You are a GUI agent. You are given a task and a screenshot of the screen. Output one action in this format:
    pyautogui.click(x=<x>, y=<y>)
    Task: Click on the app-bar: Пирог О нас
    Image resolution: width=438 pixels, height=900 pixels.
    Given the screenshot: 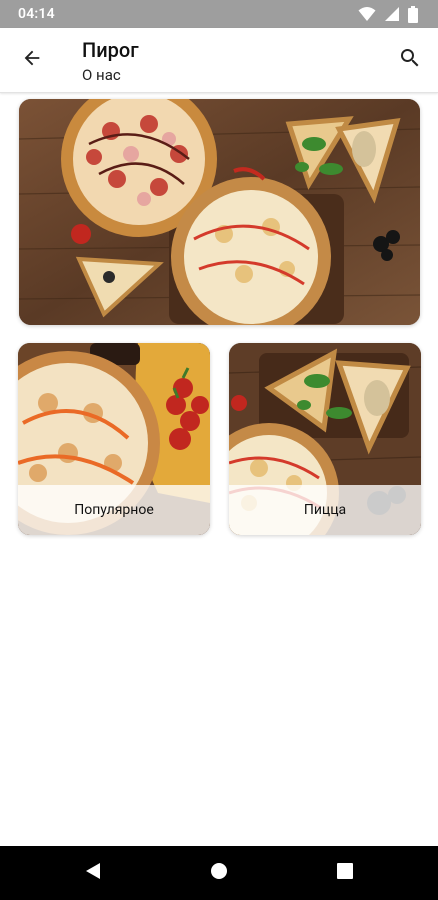 What is the action you would take?
    pyautogui.click(x=219, y=60)
    